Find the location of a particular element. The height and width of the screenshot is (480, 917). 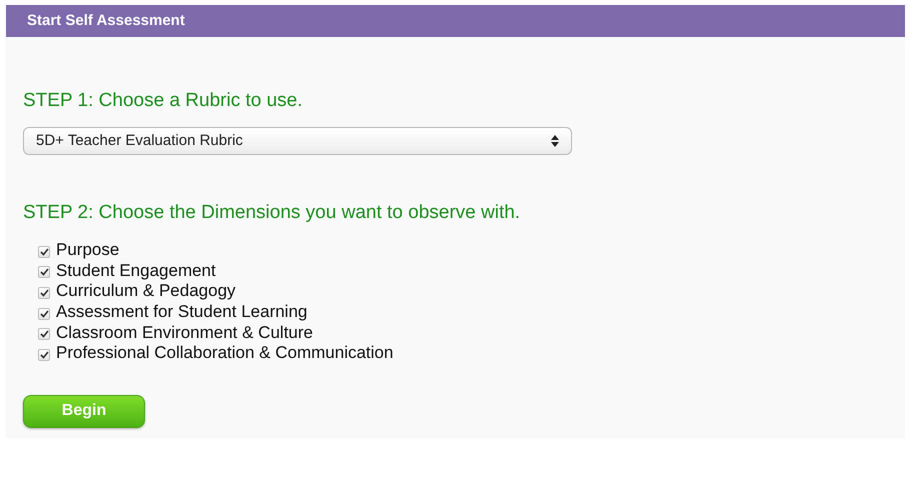

step-heading: STEP 2: Choose the Dimensions you want to observe with. is located at coordinates (272, 213).